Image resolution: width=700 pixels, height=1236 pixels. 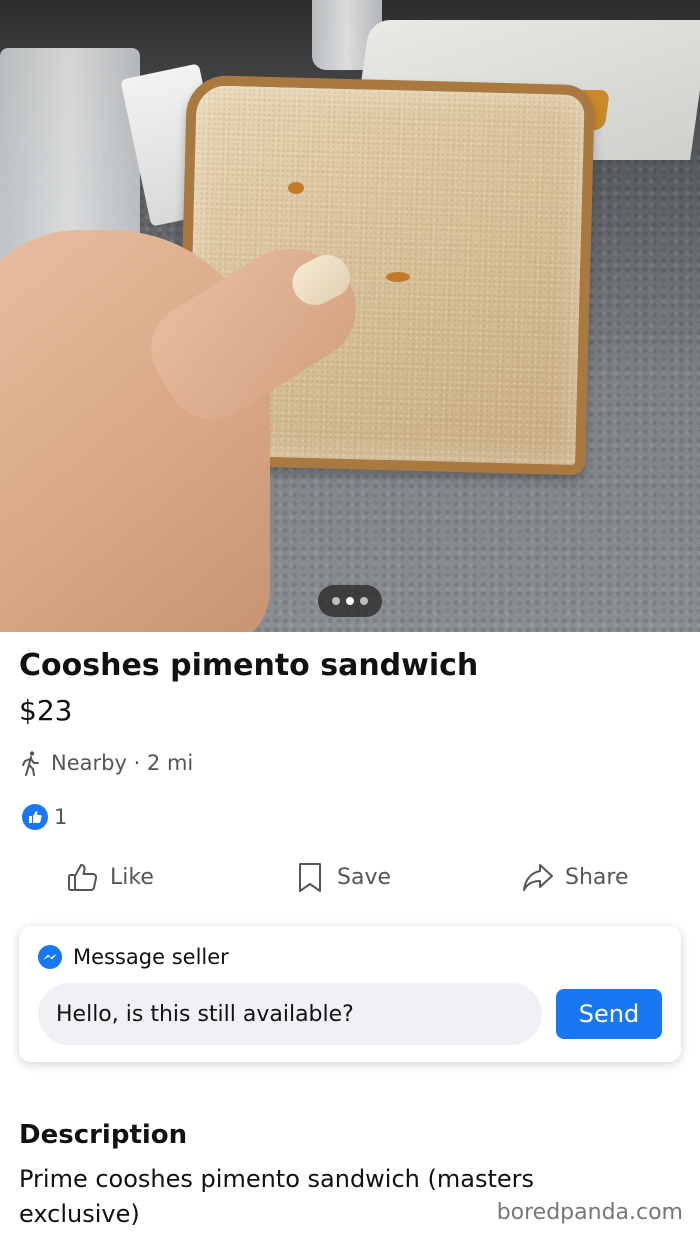 I want to click on listing-location: Nearby · 2 mi, so click(x=106, y=763).